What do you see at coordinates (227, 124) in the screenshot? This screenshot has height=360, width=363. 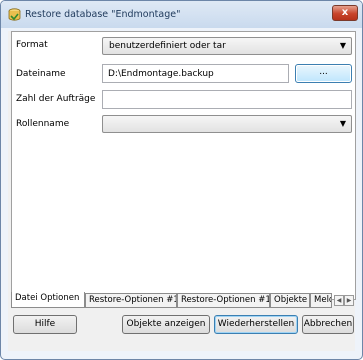 I see `role-select: ▼` at bounding box center [227, 124].